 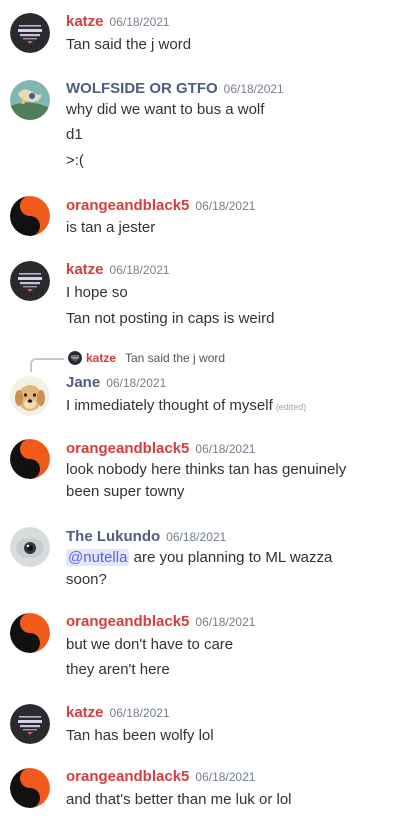 I want to click on message-text: d1, so click(x=74, y=134).